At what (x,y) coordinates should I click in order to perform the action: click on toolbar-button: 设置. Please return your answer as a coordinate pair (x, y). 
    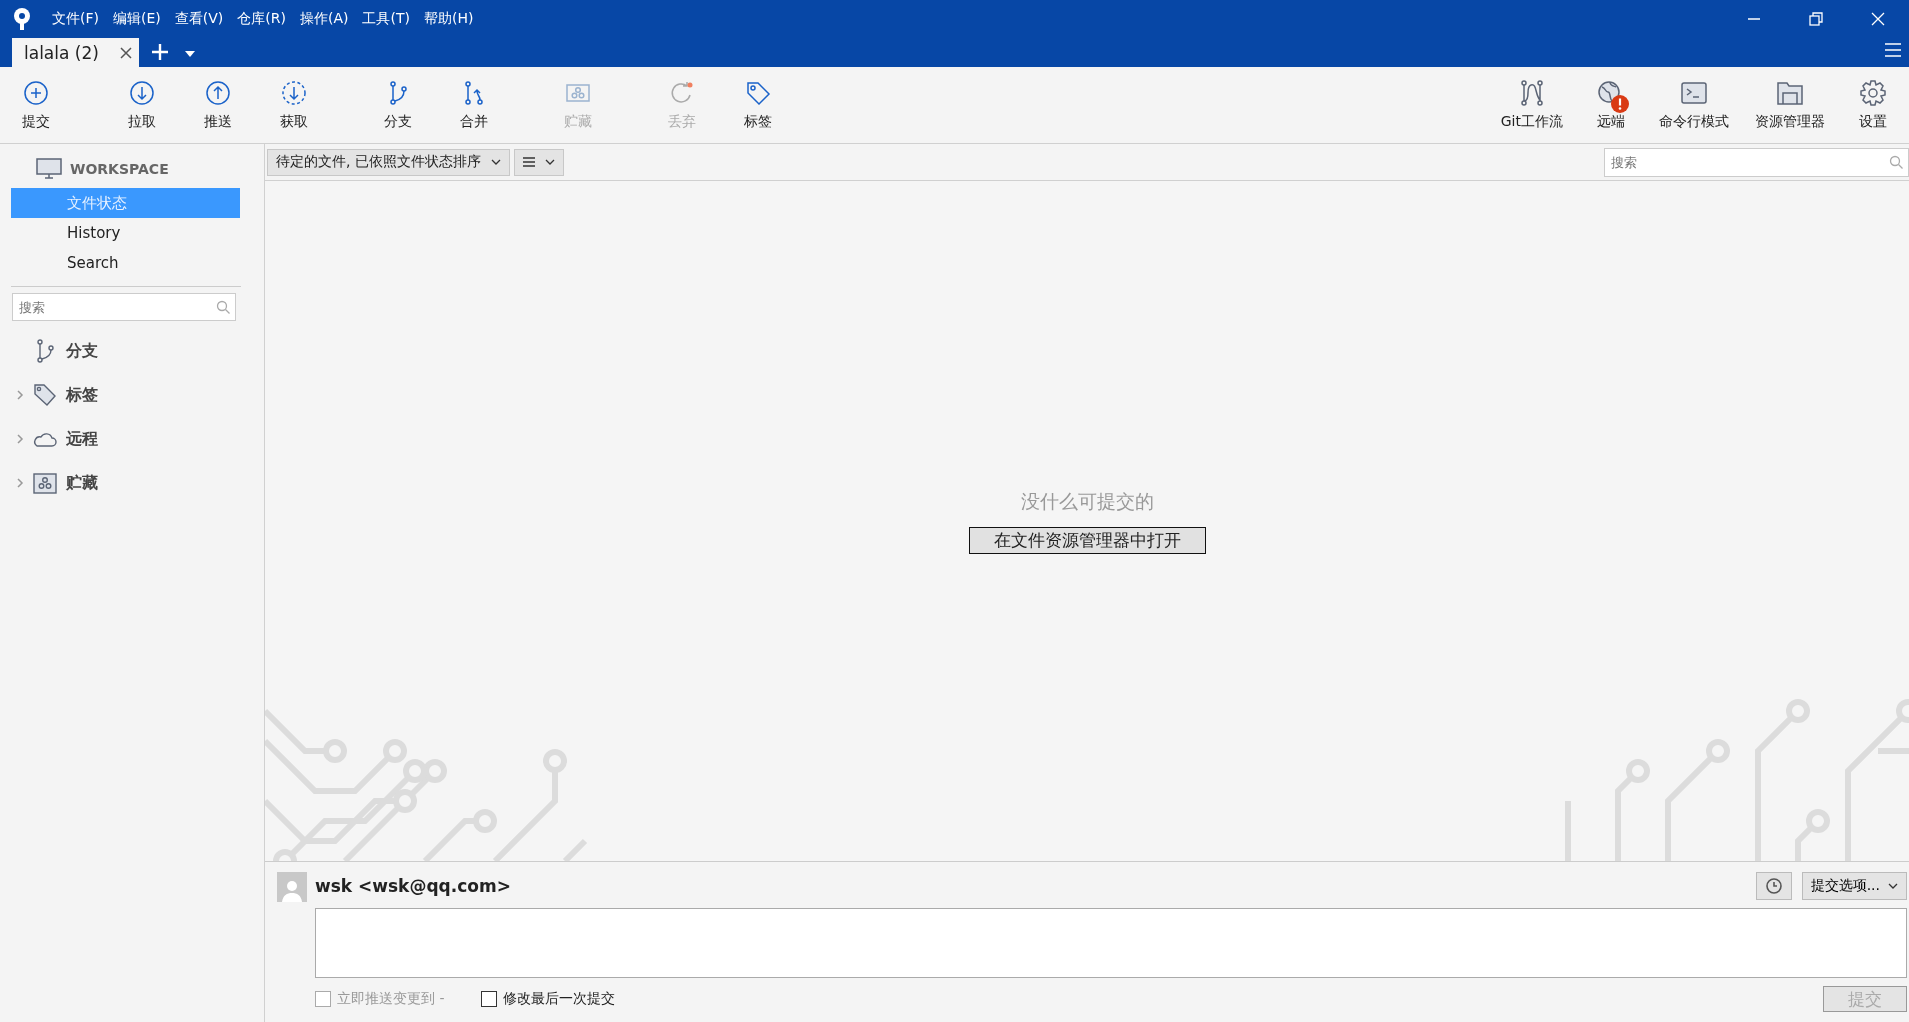
    Looking at the image, I should click on (1873, 105).